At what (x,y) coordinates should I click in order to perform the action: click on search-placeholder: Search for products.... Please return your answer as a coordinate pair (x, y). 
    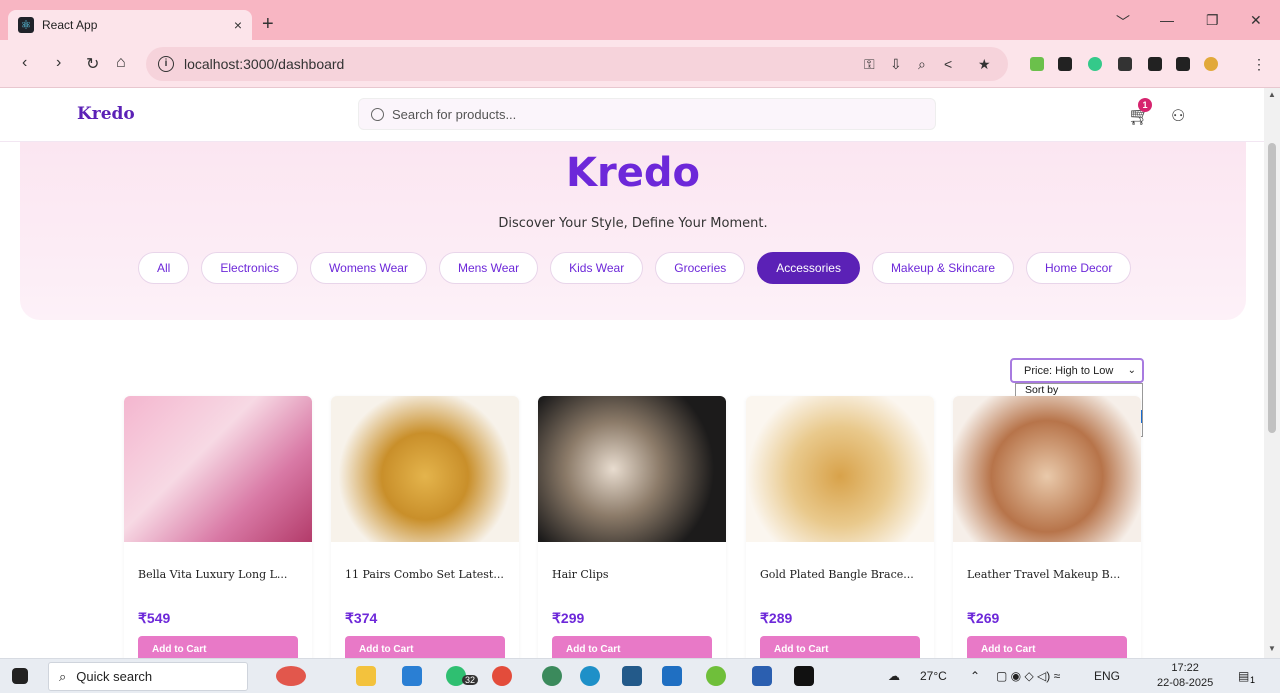
    Looking at the image, I should click on (454, 114).